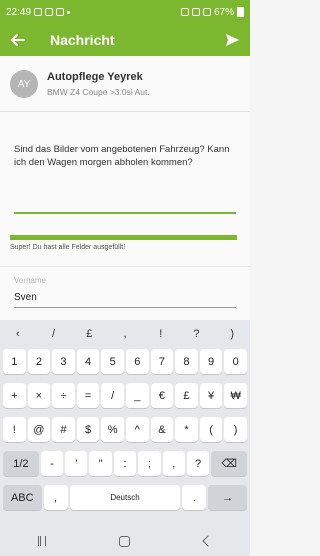  What do you see at coordinates (162, 429) in the screenshot?
I see `key: &` at bounding box center [162, 429].